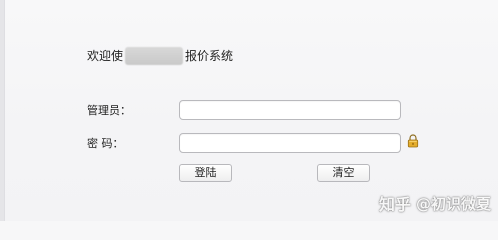  Describe the element at coordinates (413, 141) in the screenshot. I see `lock-icon` at that location.